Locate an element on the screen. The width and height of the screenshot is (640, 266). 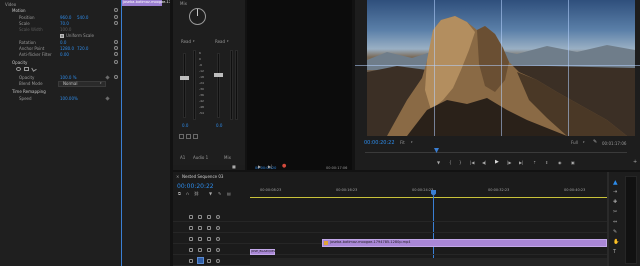
fader-track-a is located at coordinates (184, 85).